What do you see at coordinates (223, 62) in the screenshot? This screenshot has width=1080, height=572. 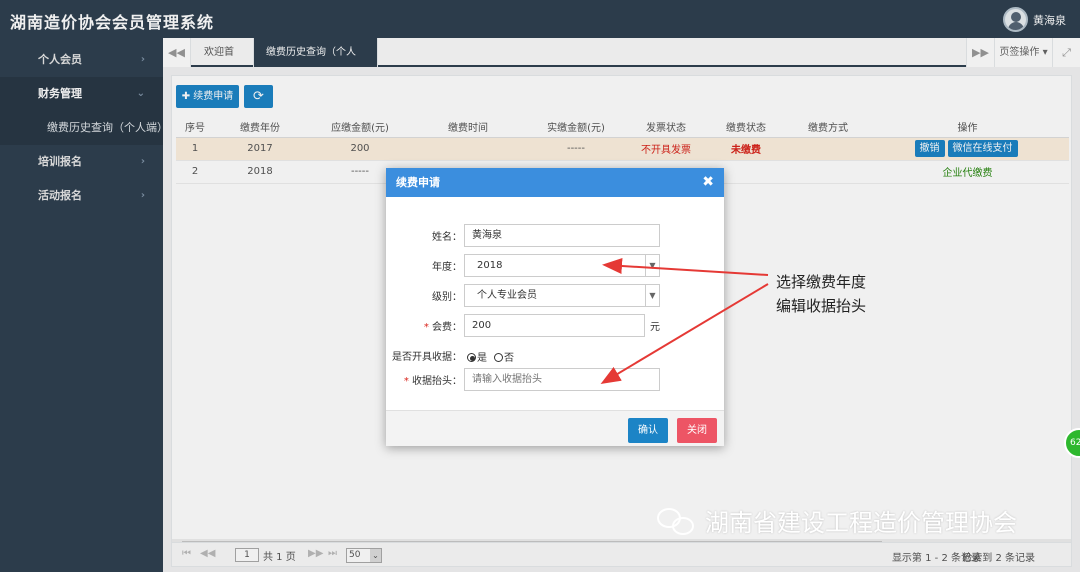 I see `tab-welcome: 欢迎首页` at bounding box center [223, 62].